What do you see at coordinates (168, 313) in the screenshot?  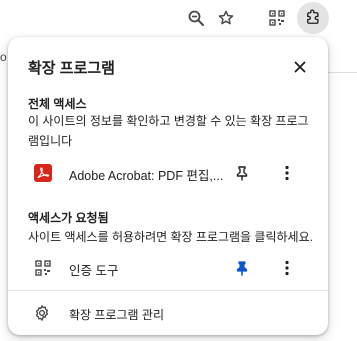 I see `manage-extensions-button: 확장 프로그램 관리` at bounding box center [168, 313].